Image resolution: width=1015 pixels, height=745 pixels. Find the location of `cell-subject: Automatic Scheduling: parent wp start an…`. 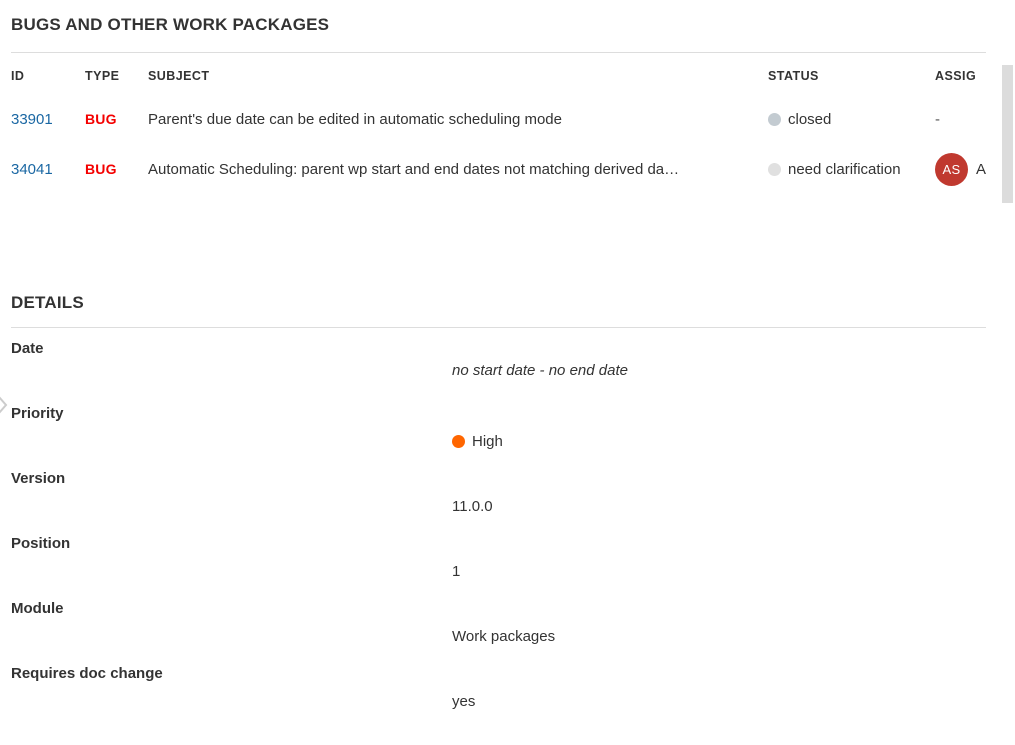

cell-subject: Automatic Scheduling: parent wp start an… is located at coordinates (458, 169).